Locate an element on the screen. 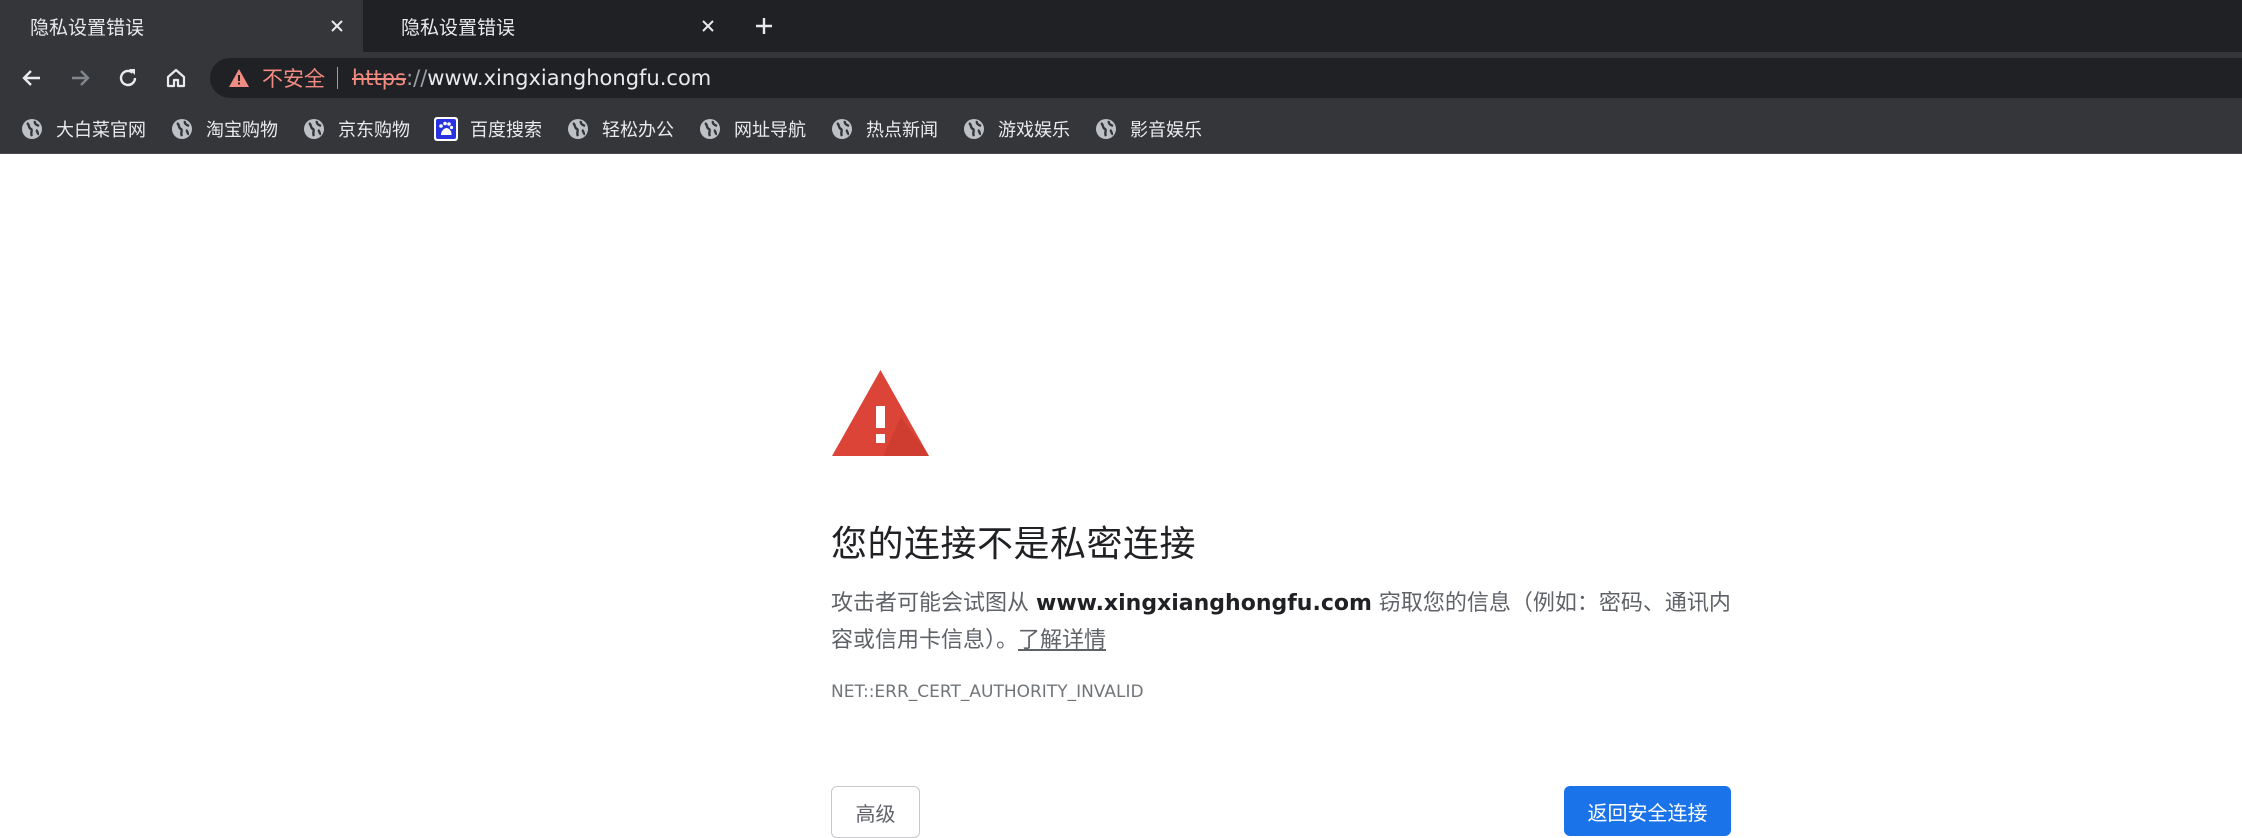 The width and height of the screenshot is (2242, 838). arrow-left-icon is located at coordinates (31, 78).